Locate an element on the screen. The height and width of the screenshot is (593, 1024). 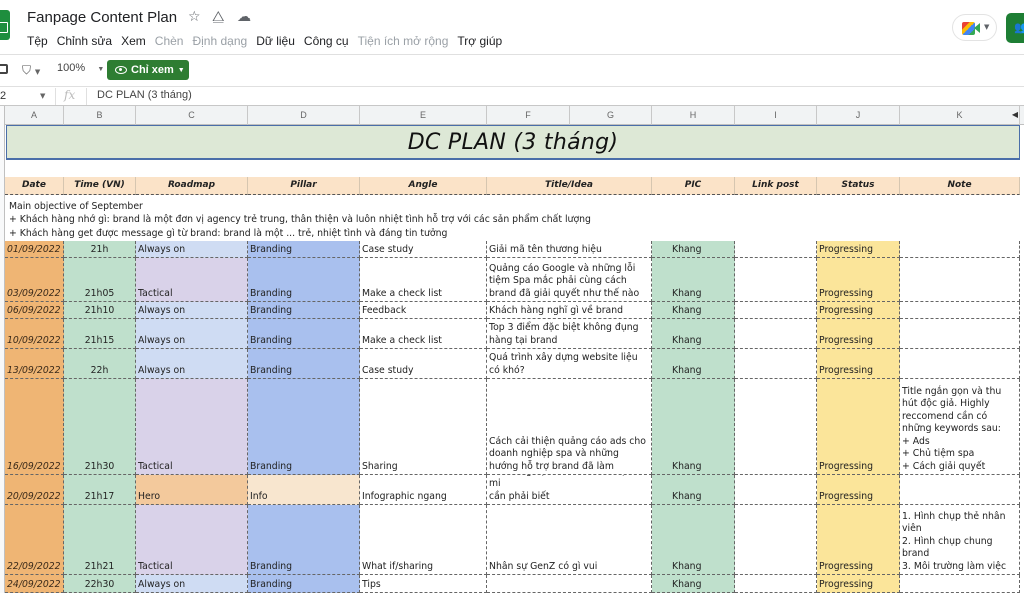
cell-date: 10/09/2022 is located at coordinates (34, 334).